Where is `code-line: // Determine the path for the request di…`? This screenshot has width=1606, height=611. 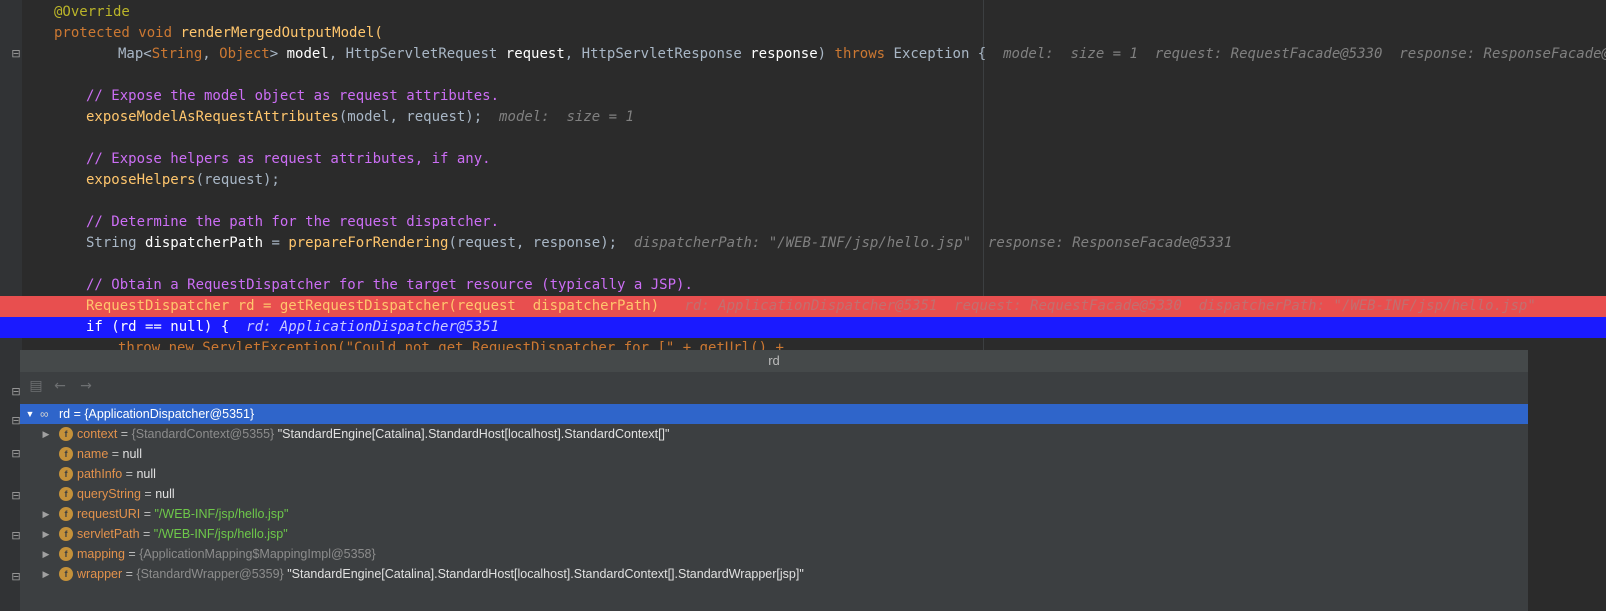
code-line: // Determine the path for the request di… is located at coordinates (803, 222).